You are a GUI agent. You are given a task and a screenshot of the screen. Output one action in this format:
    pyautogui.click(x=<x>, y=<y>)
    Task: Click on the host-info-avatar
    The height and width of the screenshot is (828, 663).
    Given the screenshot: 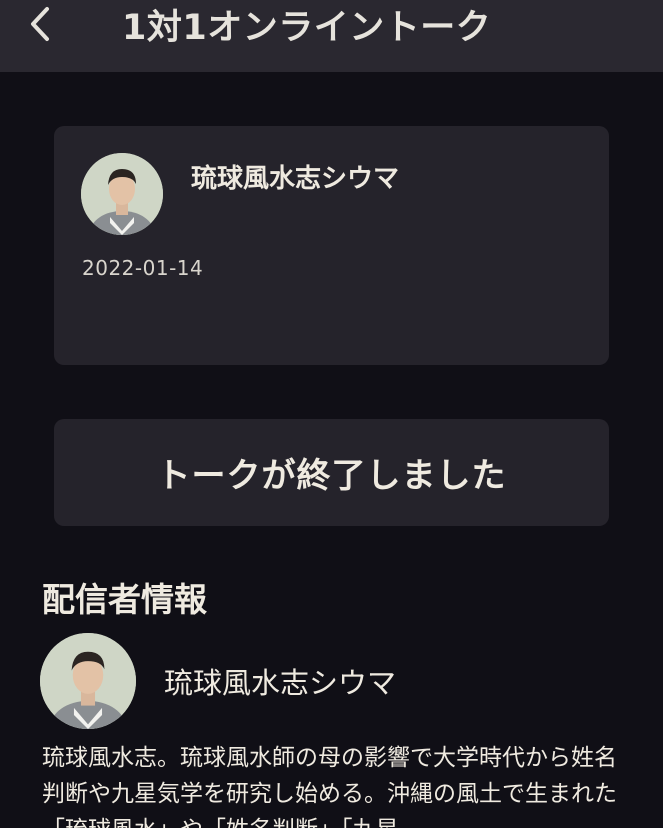 What is the action you would take?
    pyautogui.click(x=88, y=681)
    